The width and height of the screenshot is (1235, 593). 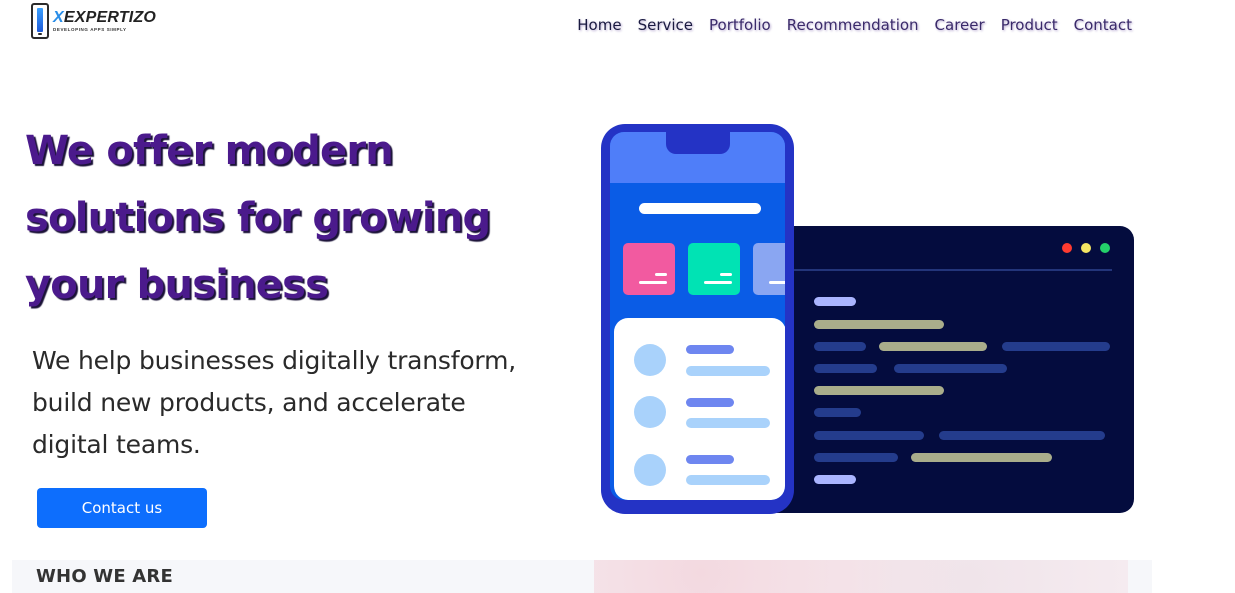 I want to click on yellow-dot-icon, so click(x=1086, y=248).